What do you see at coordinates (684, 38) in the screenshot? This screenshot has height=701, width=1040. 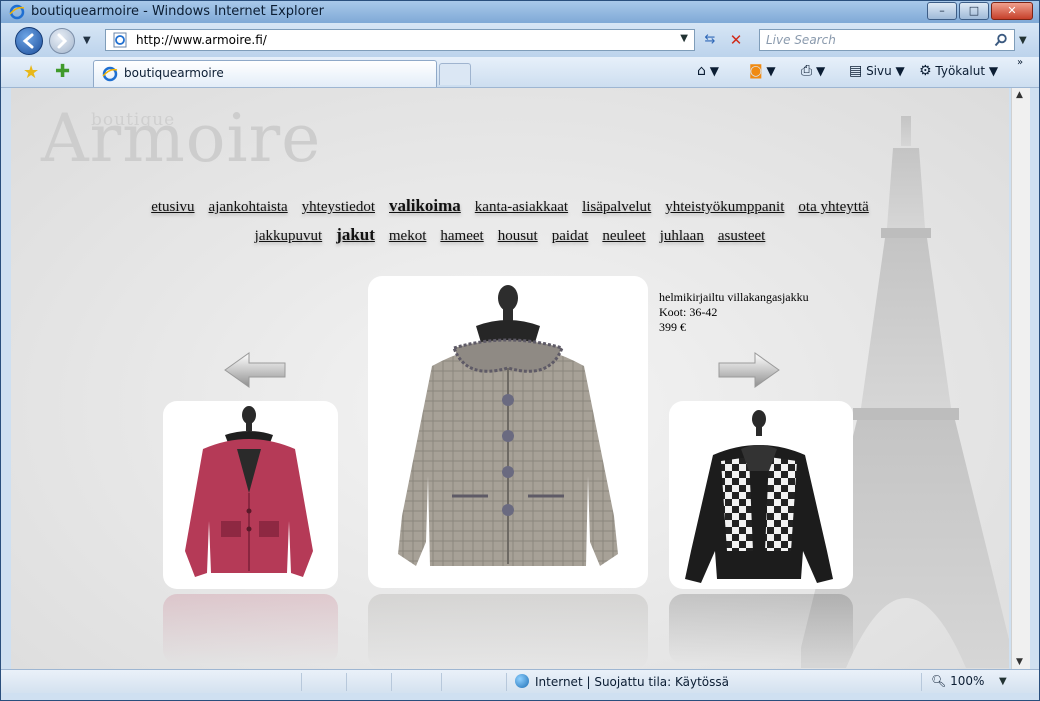 I see `url-dropdown-icon: ▼` at bounding box center [684, 38].